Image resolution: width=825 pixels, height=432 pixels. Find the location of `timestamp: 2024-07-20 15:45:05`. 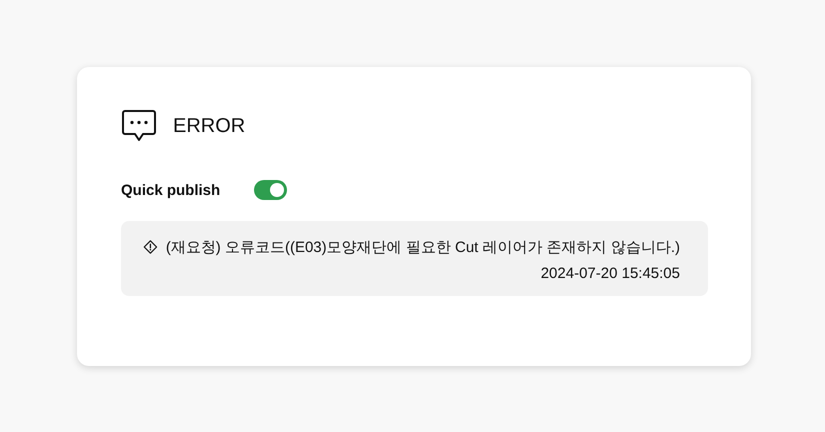

timestamp: 2024-07-20 15:45:05 is located at coordinates (610, 273).